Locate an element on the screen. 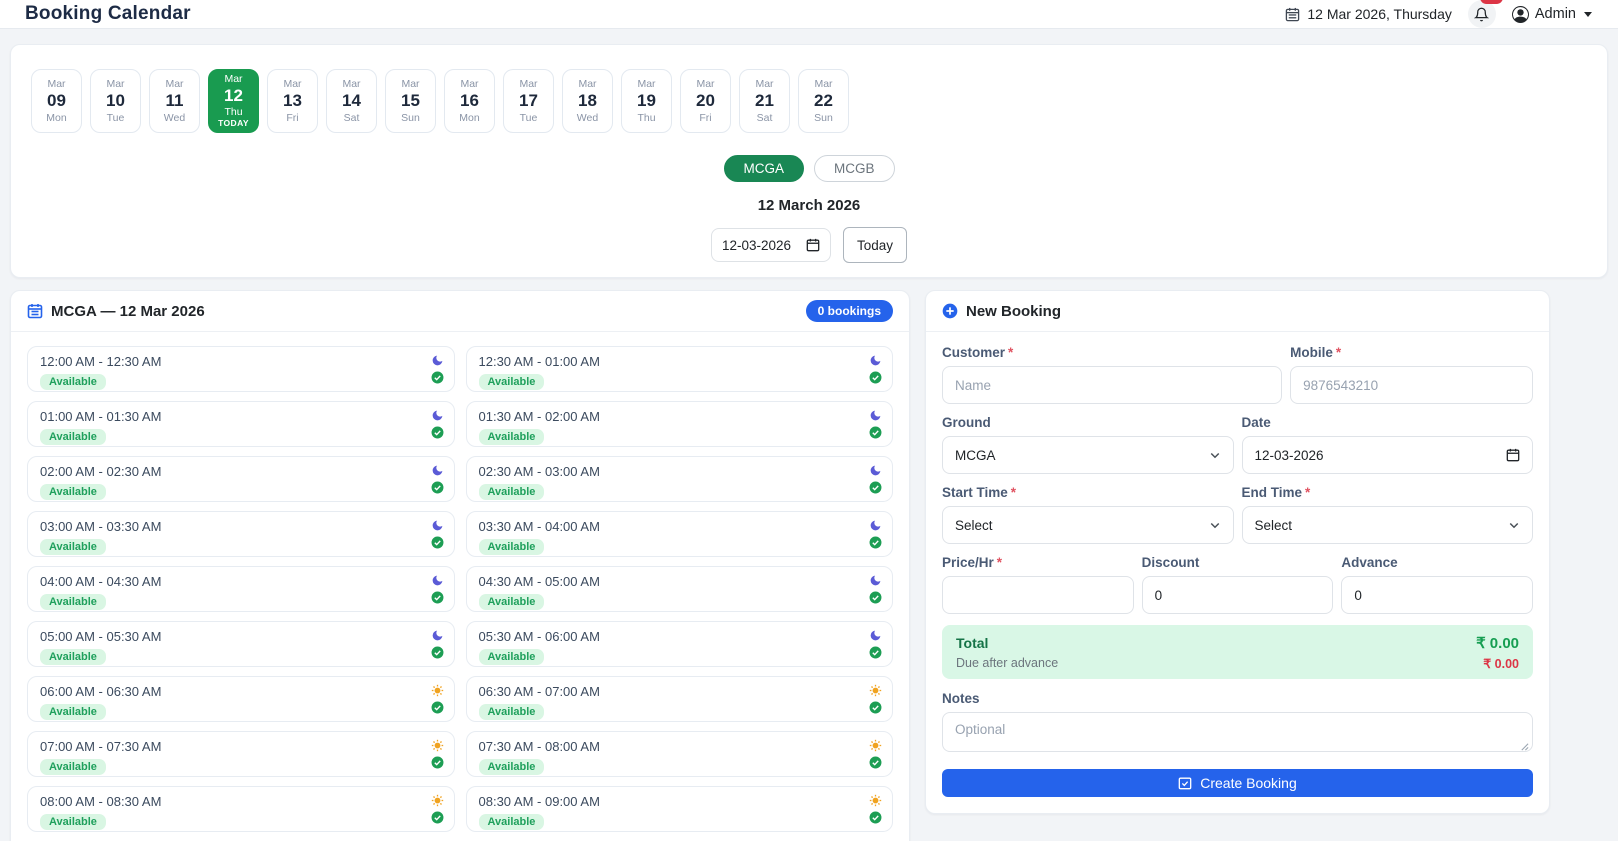  admin-dropdown: Admin is located at coordinates (1551, 14).